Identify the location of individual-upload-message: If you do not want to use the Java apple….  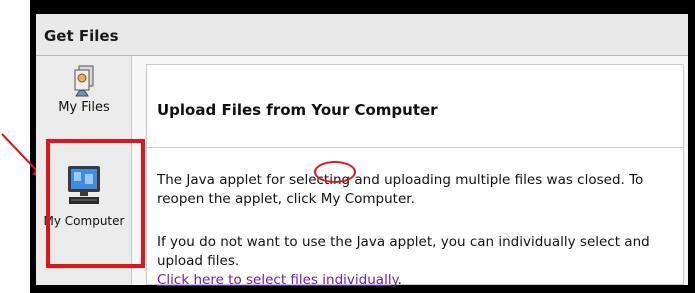
(417, 261).